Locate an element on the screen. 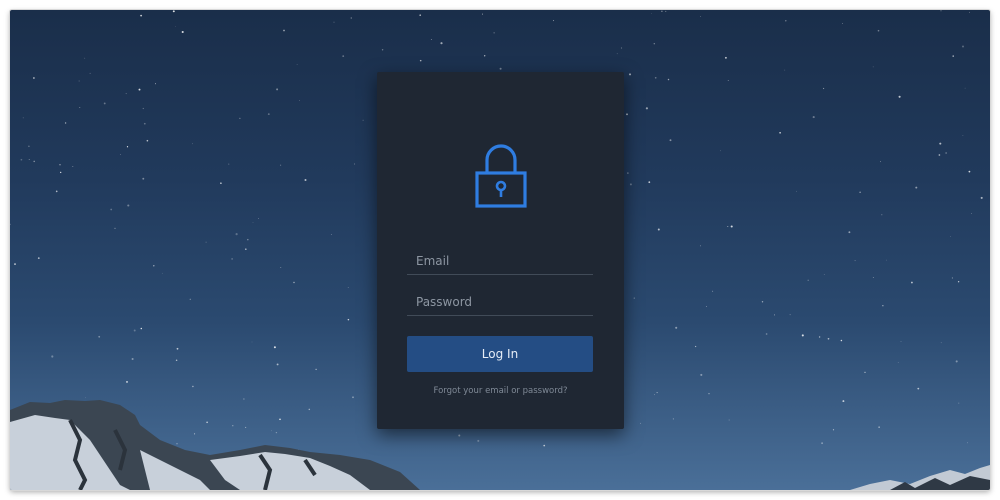  forgot-credentials-link: Forgot your email or password? is located at coordinates (500, 391).